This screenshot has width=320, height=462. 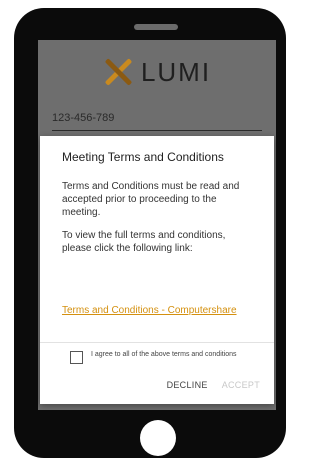 I want to click on app-logo: LUMI, so click(x=157, y=72).